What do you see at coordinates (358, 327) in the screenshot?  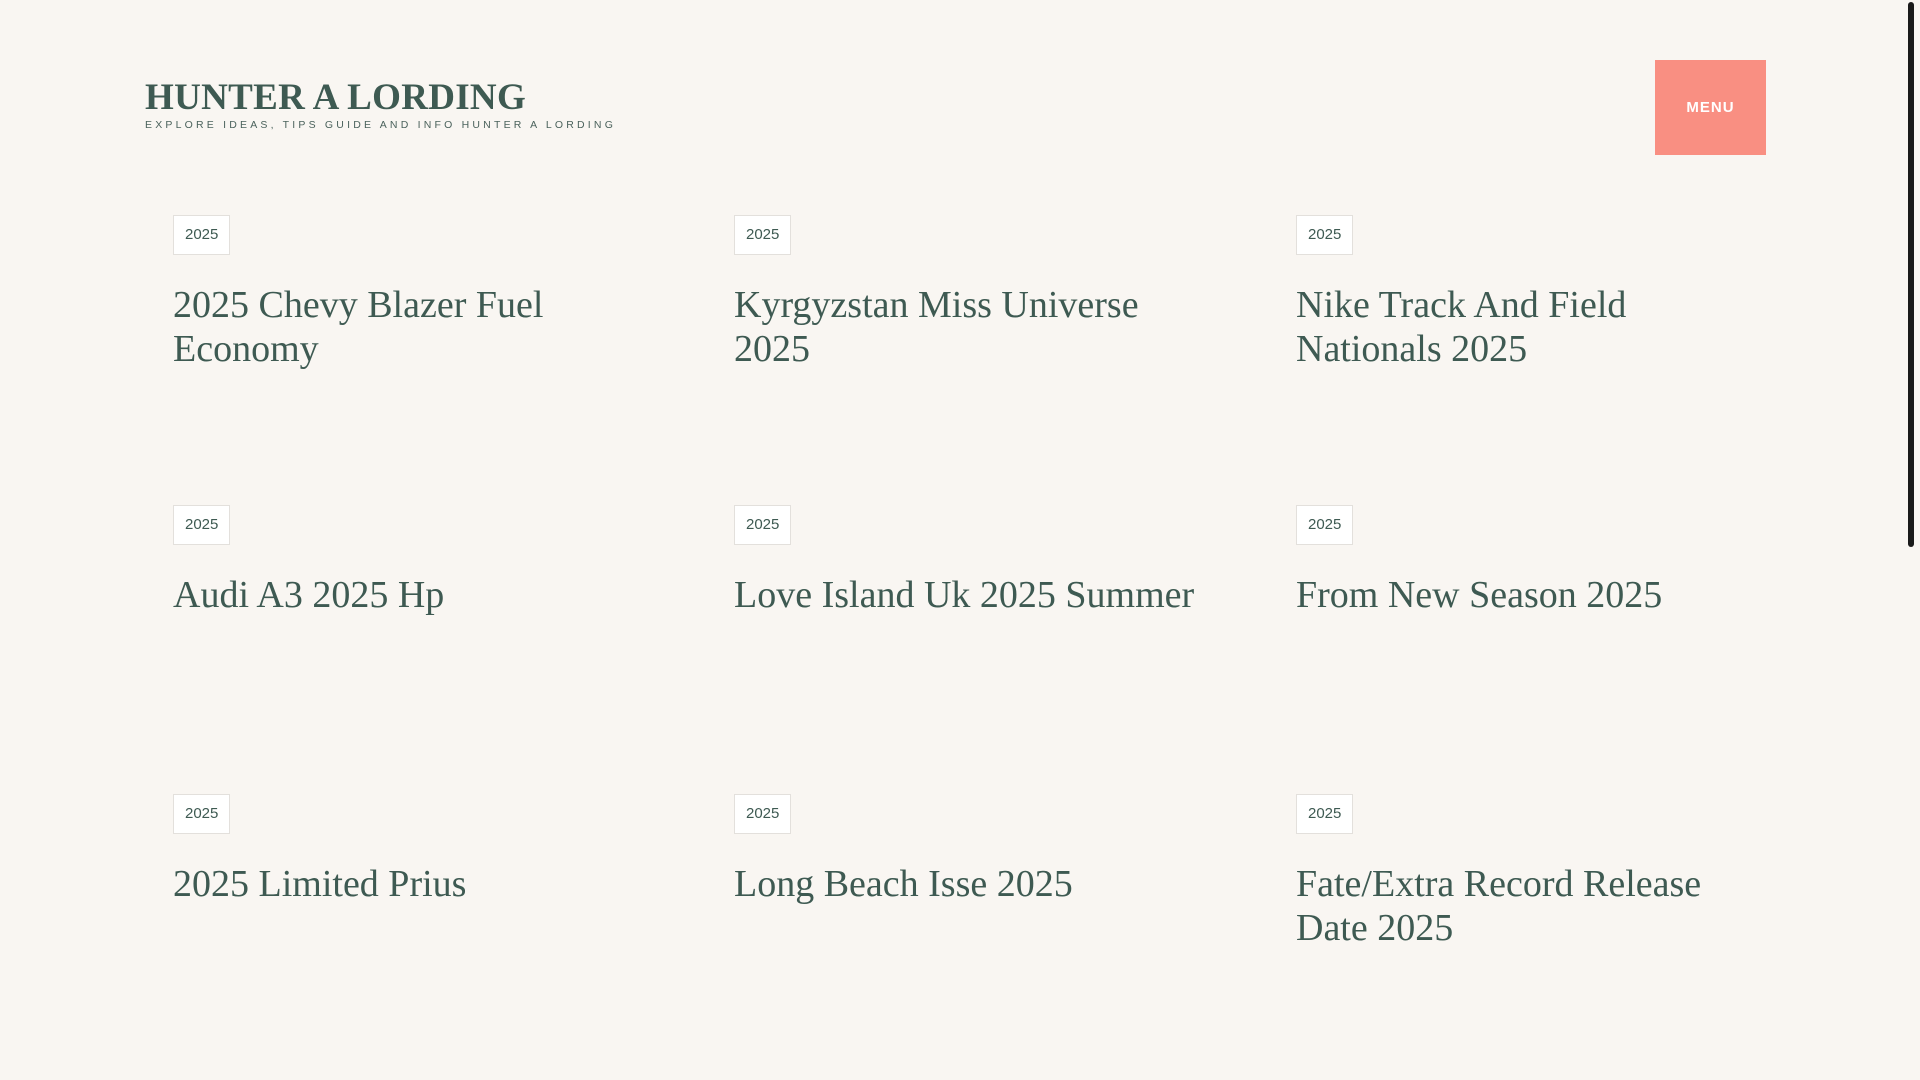 I see `post-title-link: 2025 Chevy Blazer Fuel Economy` at bounding box center [358, 327].